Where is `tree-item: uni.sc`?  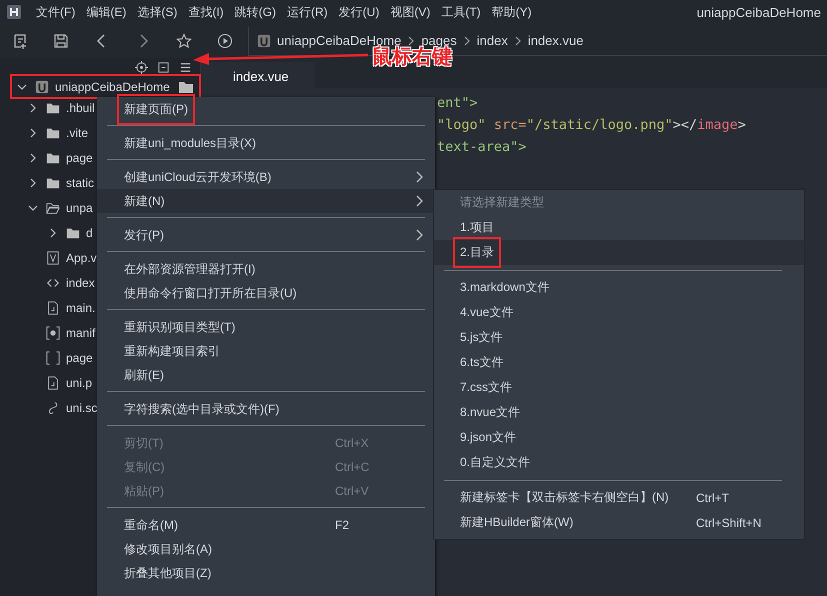 tree-item: uni.sc is located at coordinates (82, 407).